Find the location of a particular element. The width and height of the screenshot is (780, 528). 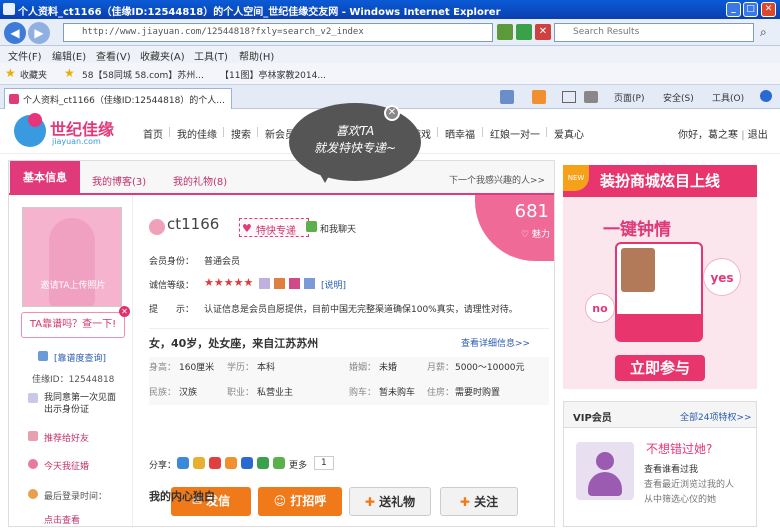

view-last-login-link: 点击查看 is located at coordinates (62, 519).